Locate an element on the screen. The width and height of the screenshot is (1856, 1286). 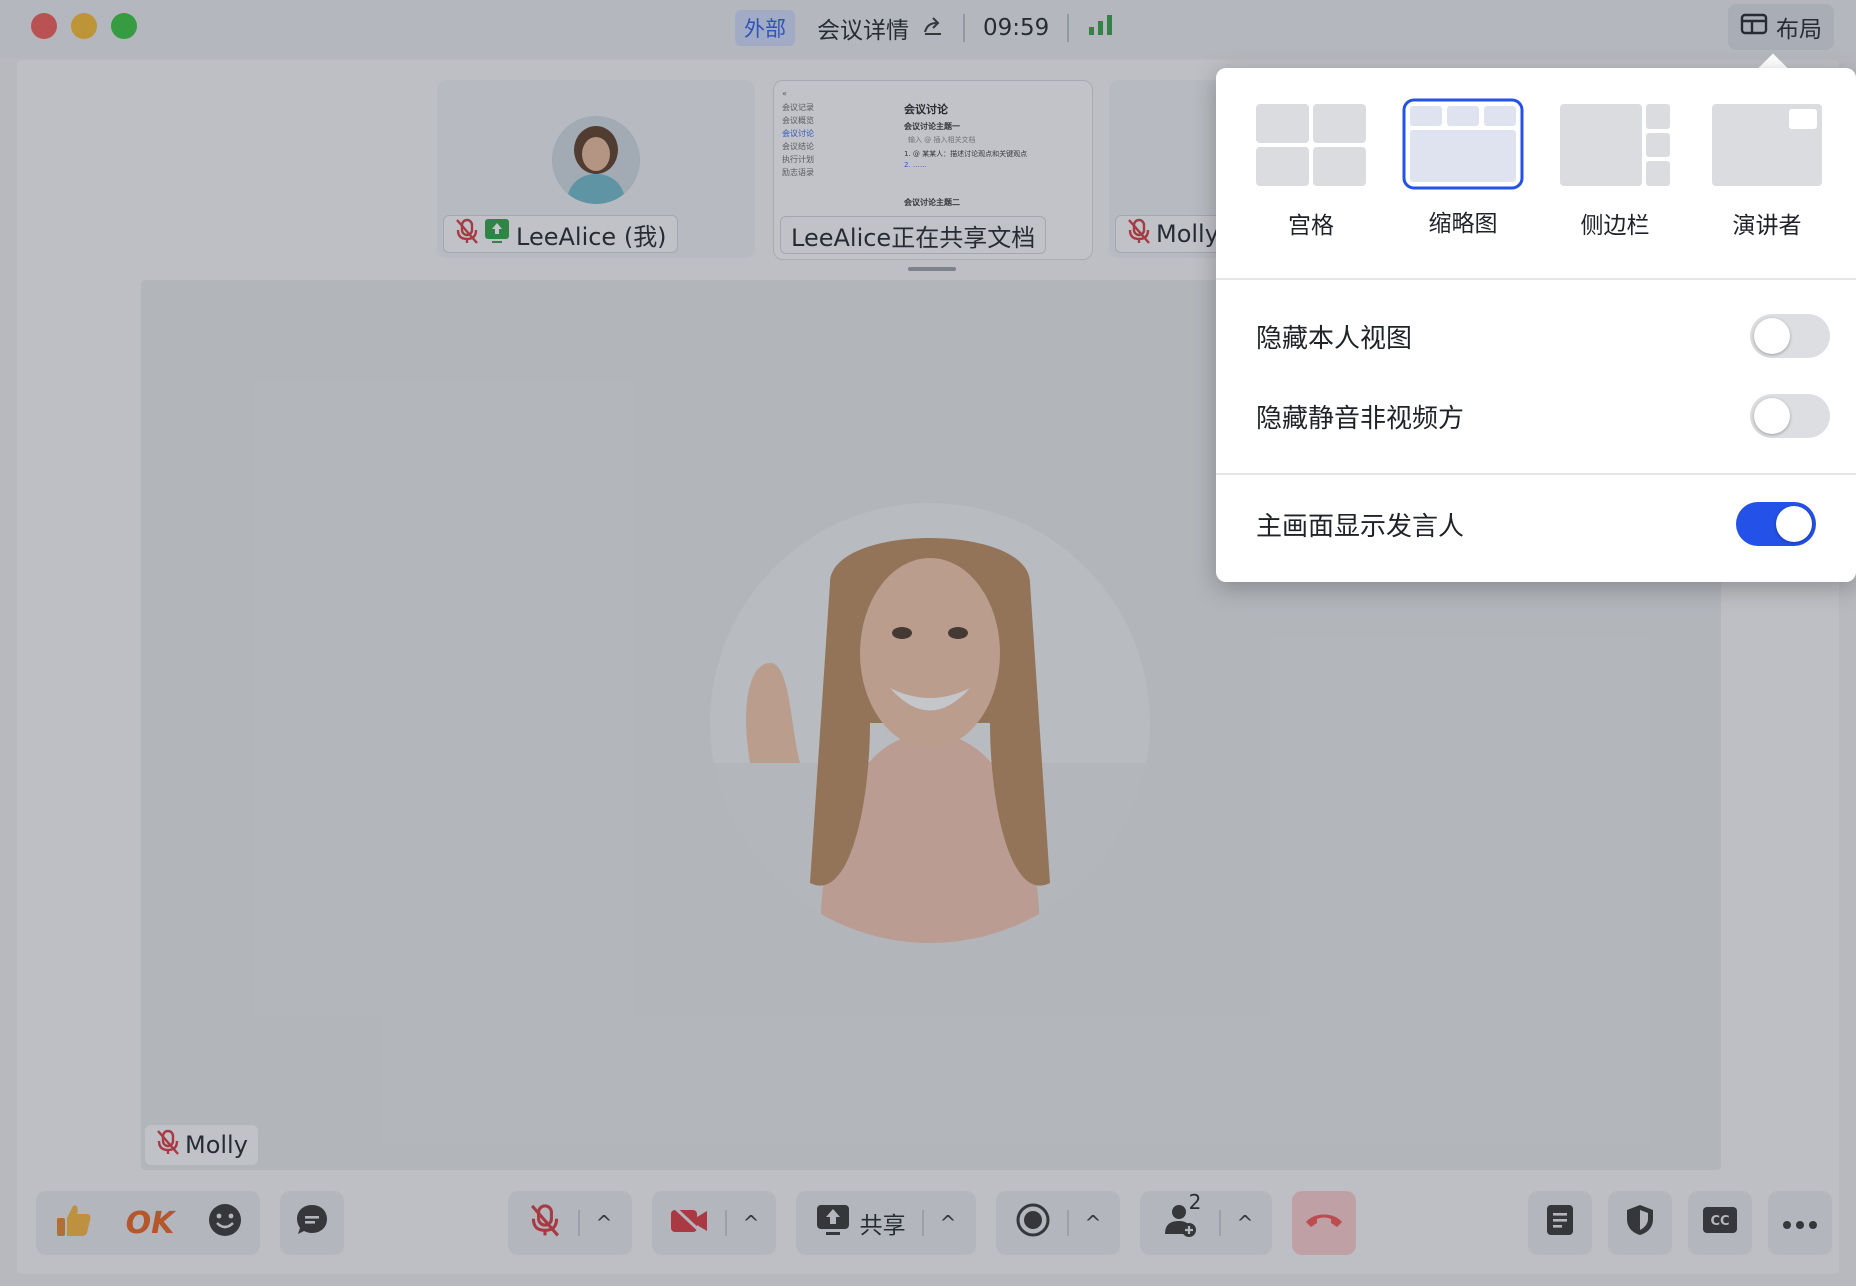
hide-muted-nonvideo-toggle is located at coordinates (1790, 416).